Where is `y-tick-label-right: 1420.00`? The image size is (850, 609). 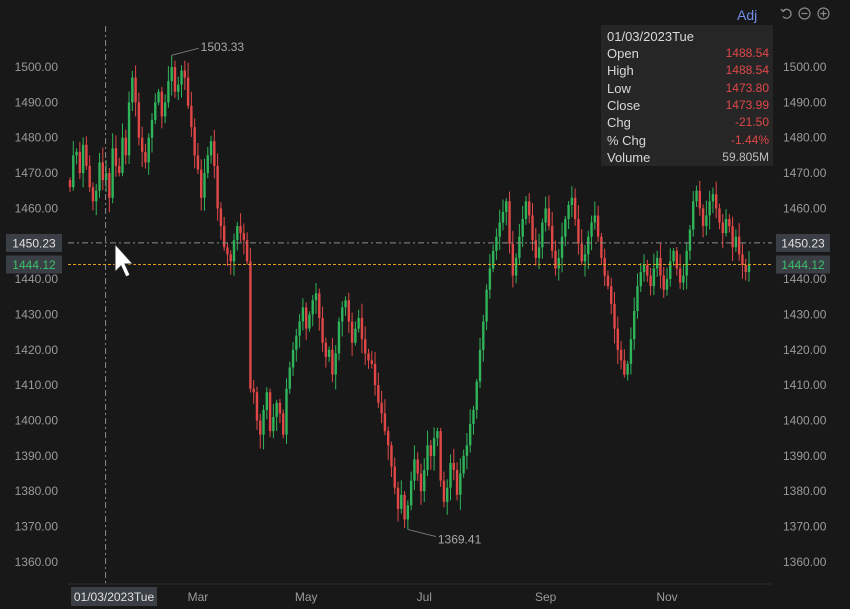
y-tick-label-right: 1420.00 is located at coordinates (805, 350).